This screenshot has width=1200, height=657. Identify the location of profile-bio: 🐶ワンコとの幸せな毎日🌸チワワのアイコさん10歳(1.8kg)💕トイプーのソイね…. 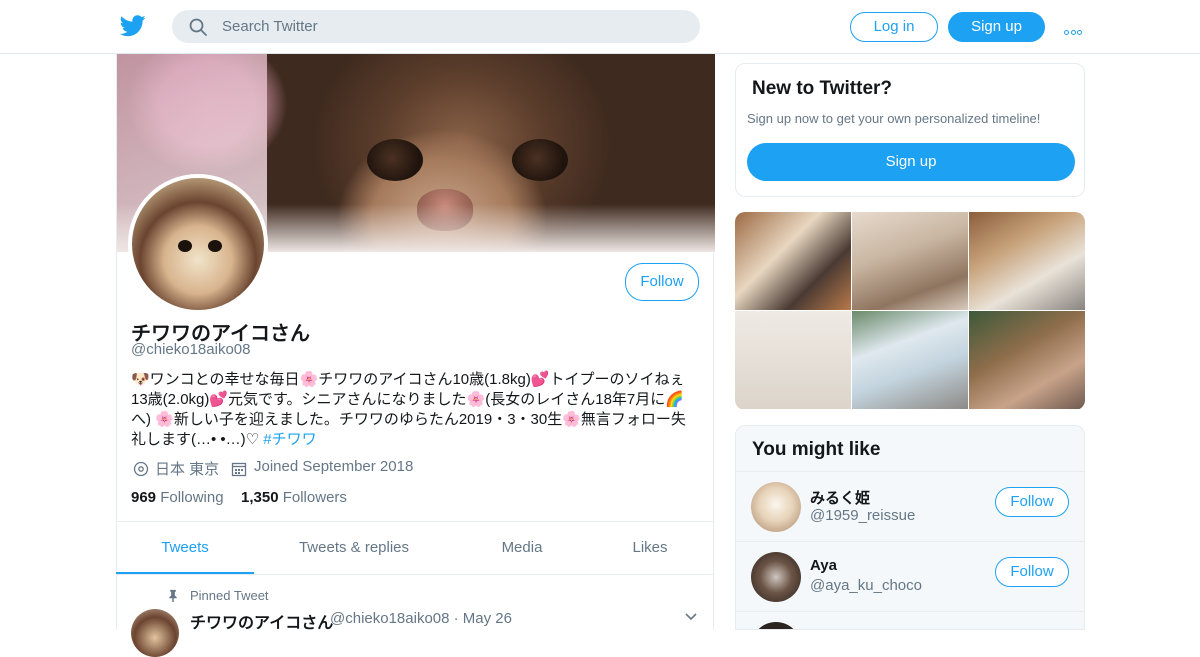
(413, 410).